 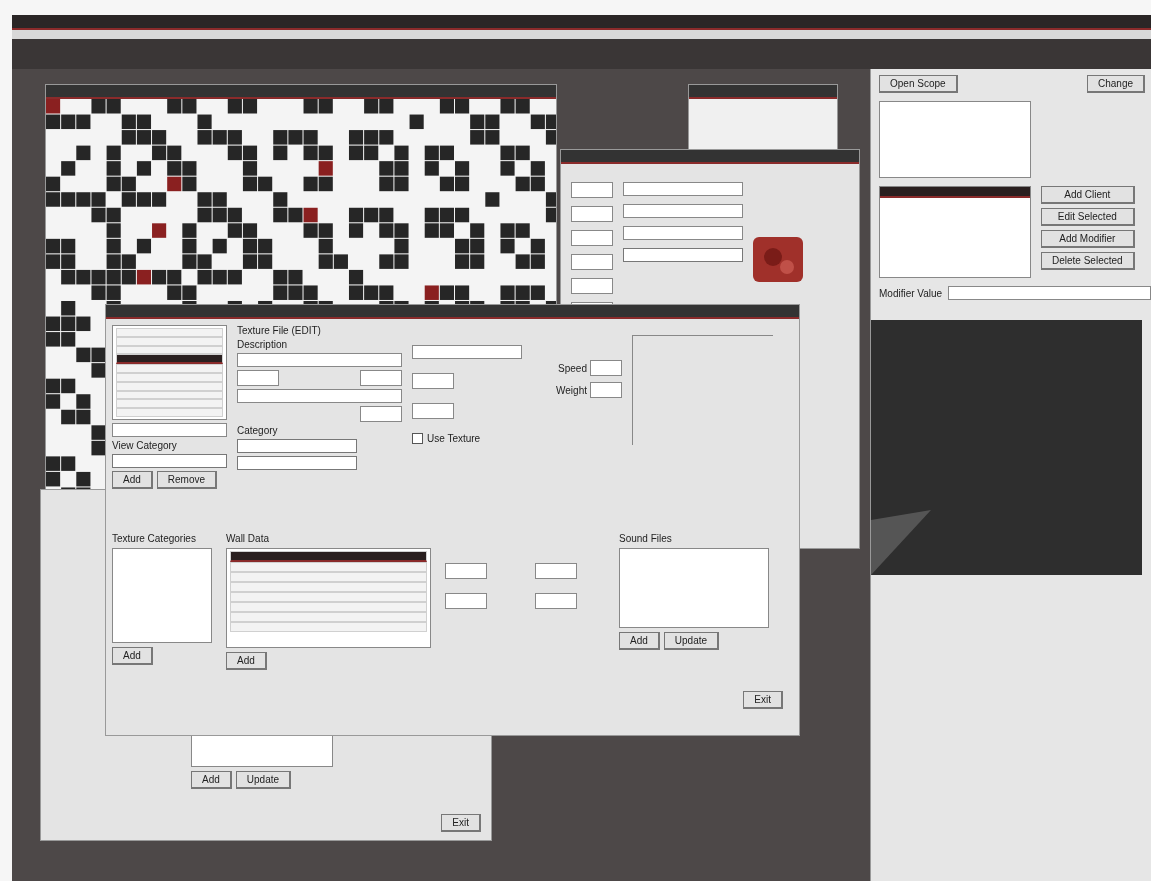 What do you see at coordinates (1088, 217) in the screenshot?
I see `action-button: Edit Selected` at bounding box center [1088, 217].